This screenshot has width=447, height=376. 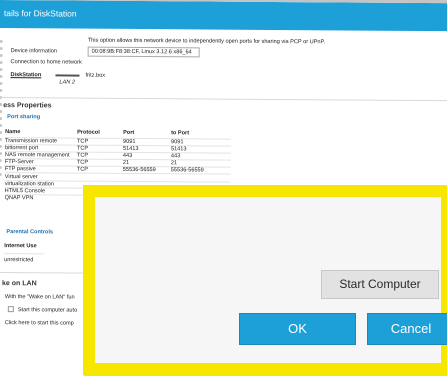 I want to click on connection-label: Connection to home network, so click(x=46, y=62).